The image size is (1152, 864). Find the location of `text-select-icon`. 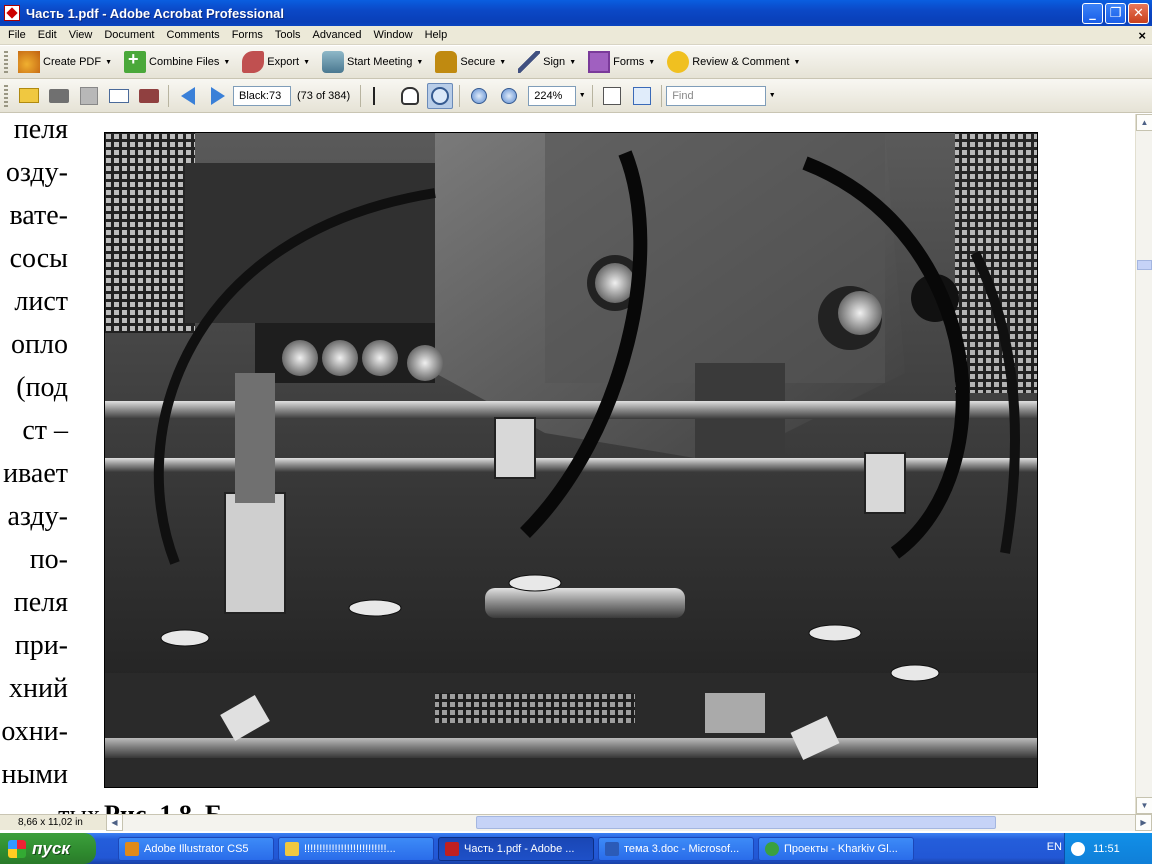

text-select-icon is located at coordinates (380, 95).